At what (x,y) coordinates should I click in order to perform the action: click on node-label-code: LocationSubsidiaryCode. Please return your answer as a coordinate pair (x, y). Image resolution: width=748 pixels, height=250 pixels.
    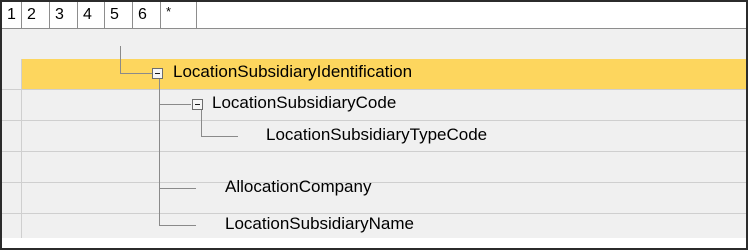
    Looking at the image, I should click on (304, 102).